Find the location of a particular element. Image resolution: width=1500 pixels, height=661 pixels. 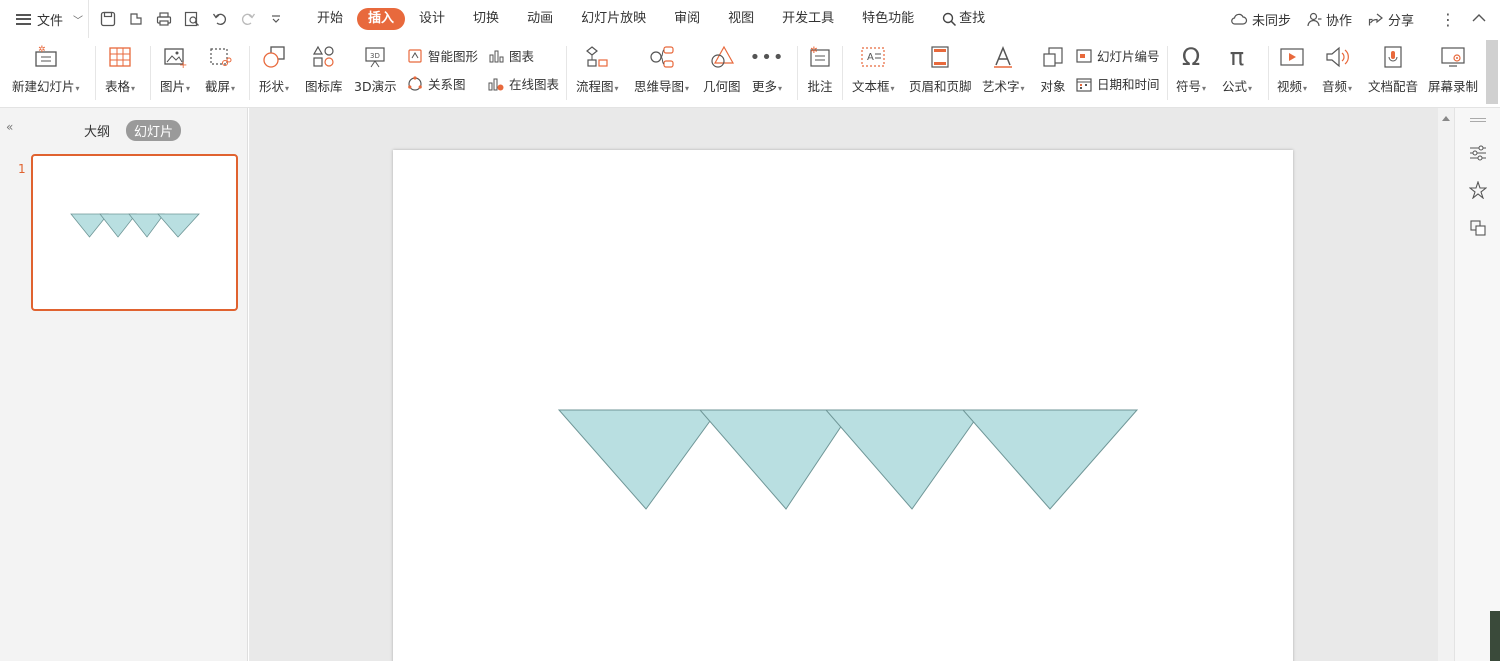

tab-transition: 切换 is located at coordinates (486, 19).